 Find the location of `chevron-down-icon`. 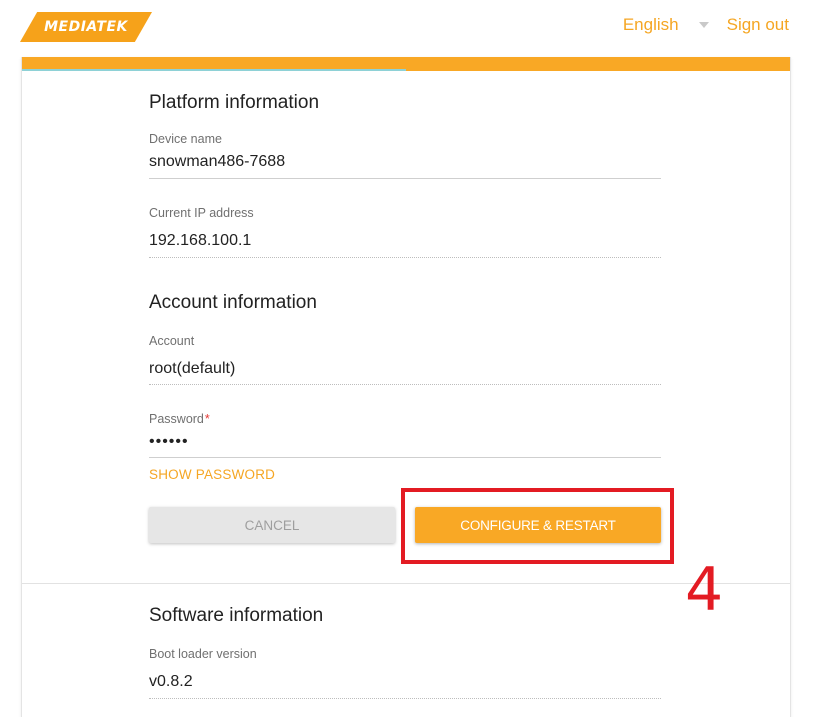

chevron-down-icon is located at coordinates (703, 25).